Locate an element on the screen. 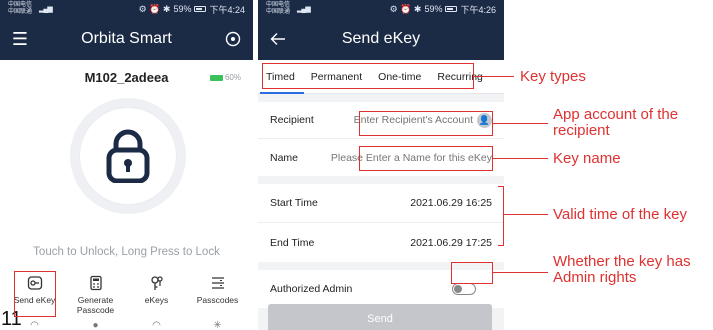 The height and width of the screenshot is (330, 713). tab-permanent: Permanent is located at coordinates (336, 77).